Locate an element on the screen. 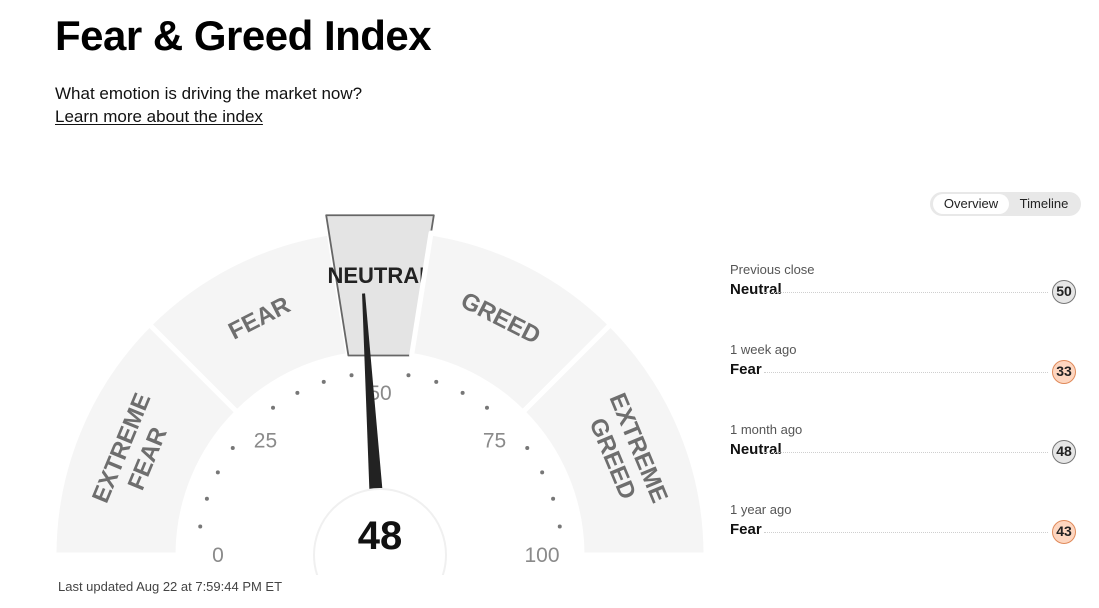 This screenshot has width=1099, height=608. history-score-badge: 50 is located at coordinates (1064, 292).